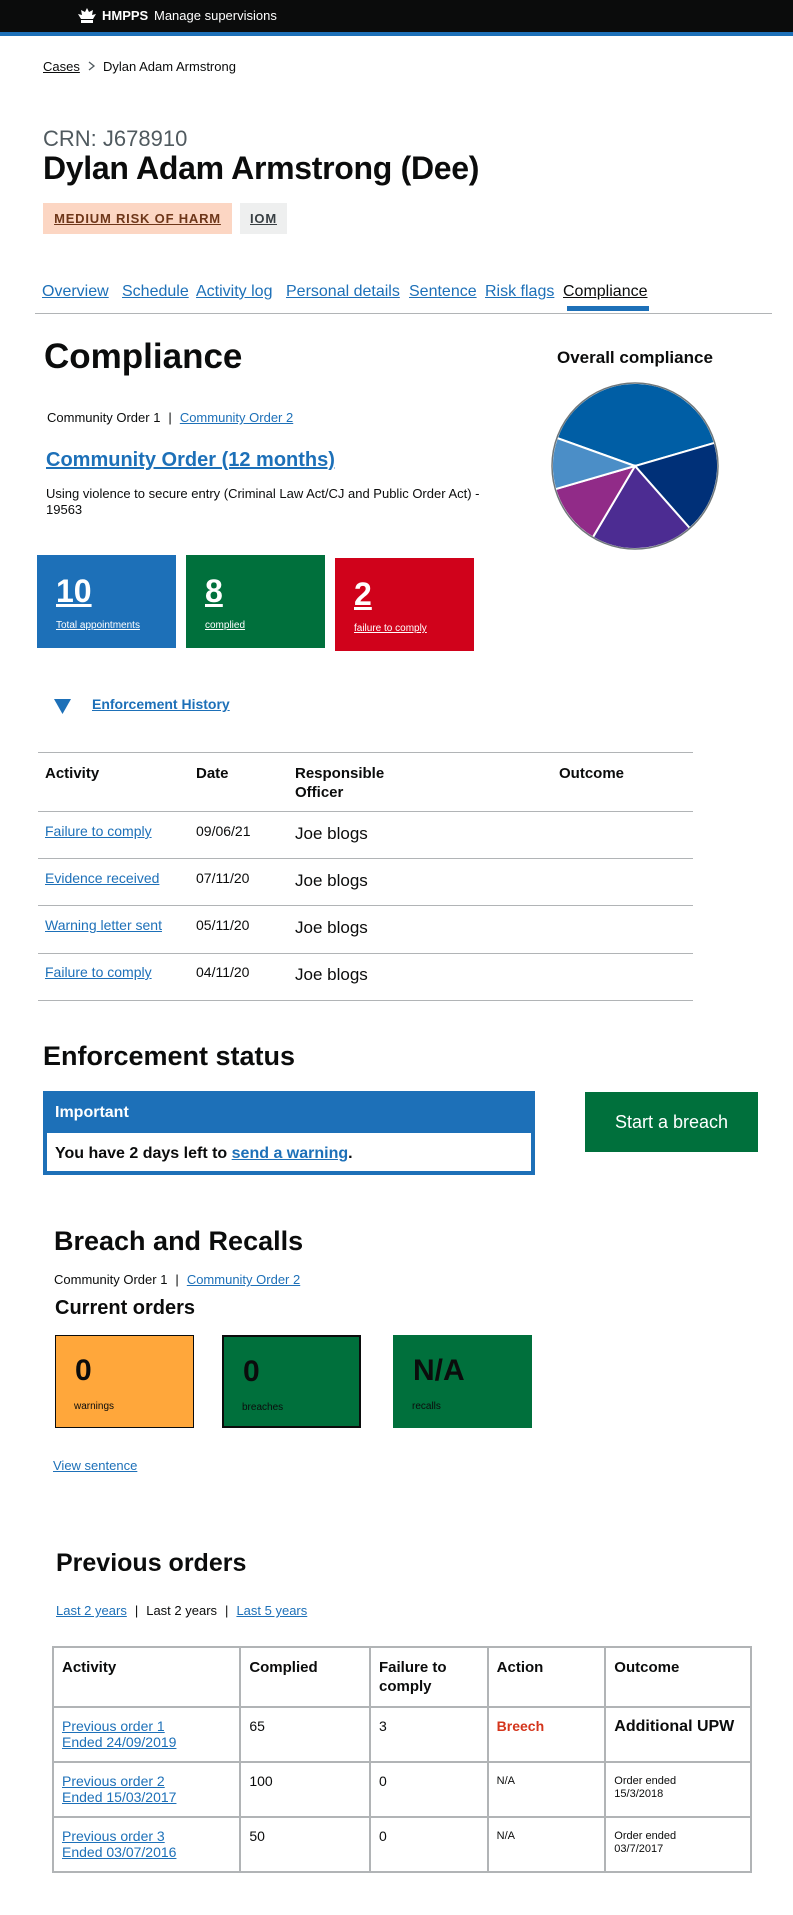 This screenshot has width=793, height=1915. What do you see at coordinates (645, 1842) in the screenshot?
I see `outcome-value: Order ended 03/7/2017` at bounding box center [645, 1842].